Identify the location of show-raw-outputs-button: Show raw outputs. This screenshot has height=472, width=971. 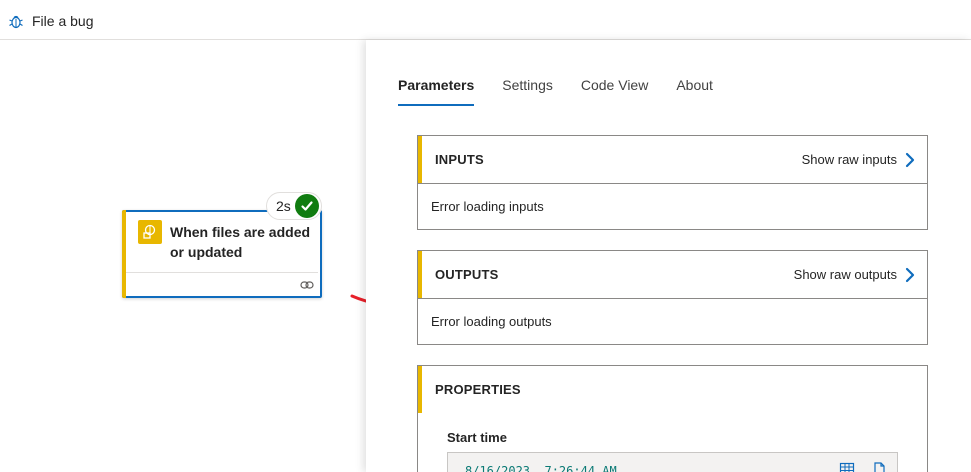
(854, 275).